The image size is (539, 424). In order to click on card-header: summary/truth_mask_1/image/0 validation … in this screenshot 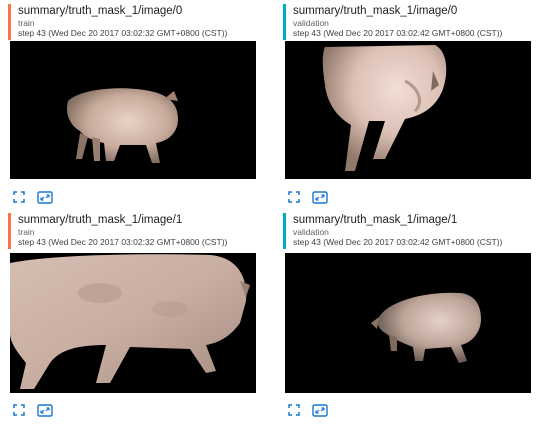, I will do `click(411, 22)`.